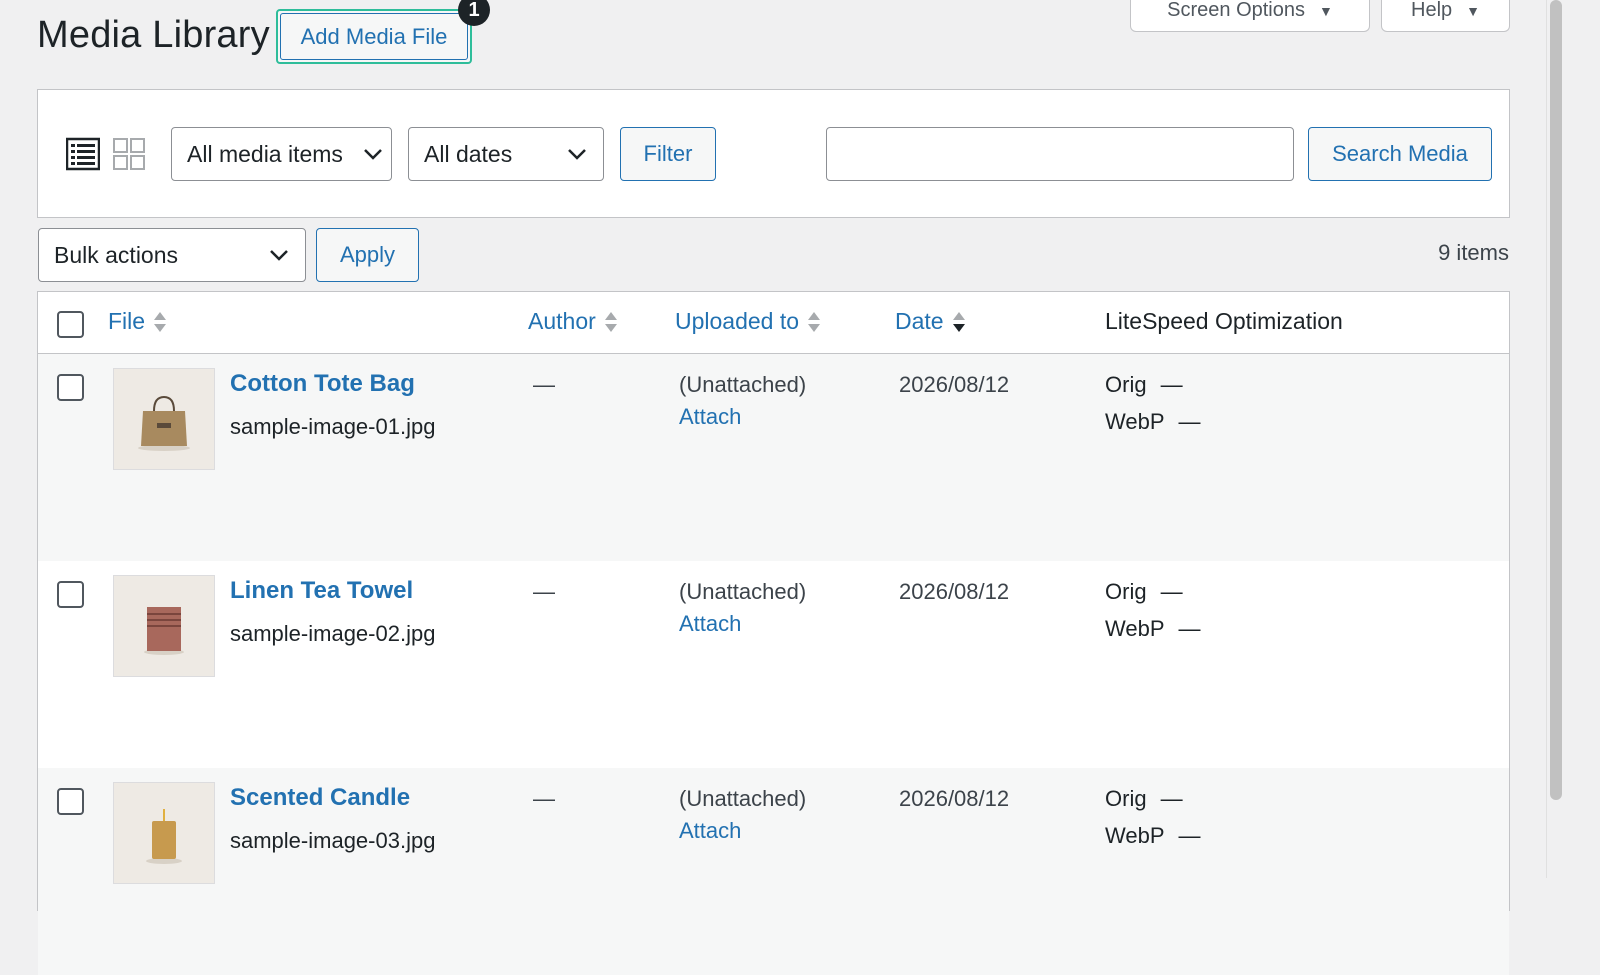 The width and height of the screenshot is (1600, 975). Describe the element at coordinates (562, 321) in the screenshot. I see `column-author-label: Author` at that location.